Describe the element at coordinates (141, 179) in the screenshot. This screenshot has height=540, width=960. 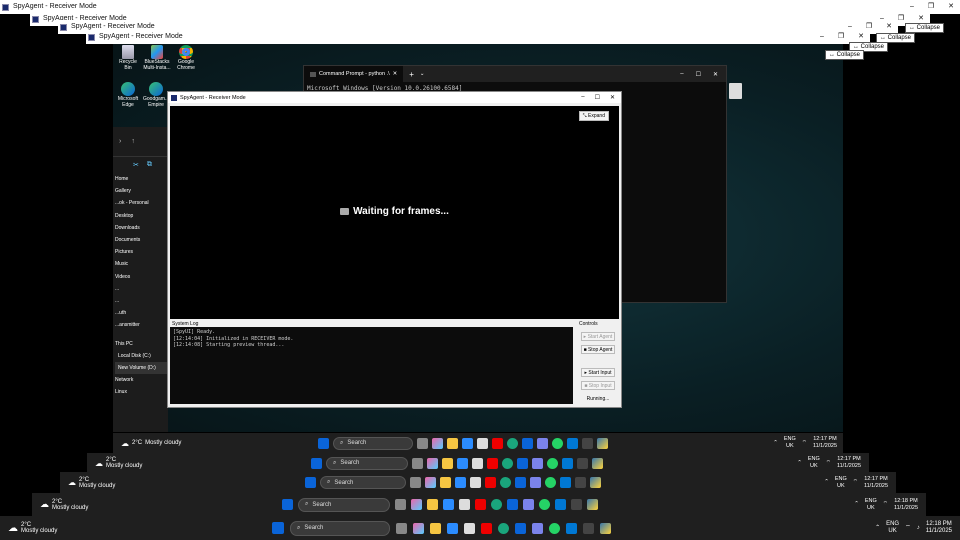
I see `nav-item-home: Home` at that location.